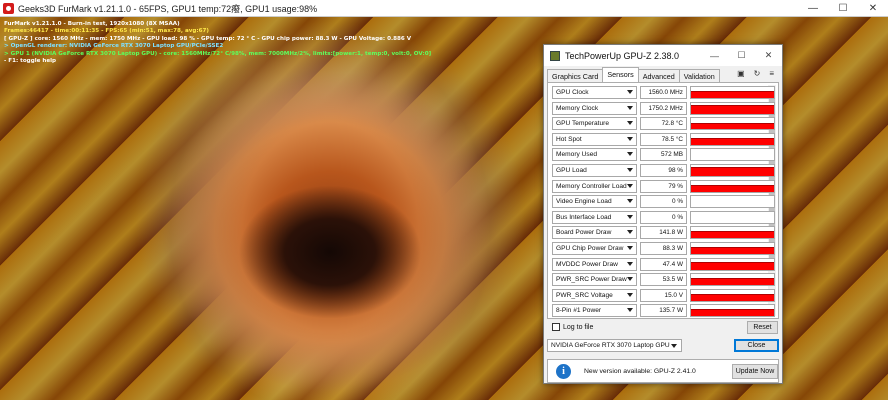 The width and height of the screenshot is (888, 400). I want to click on sensor-label: Memory Used, so click(577, 155).